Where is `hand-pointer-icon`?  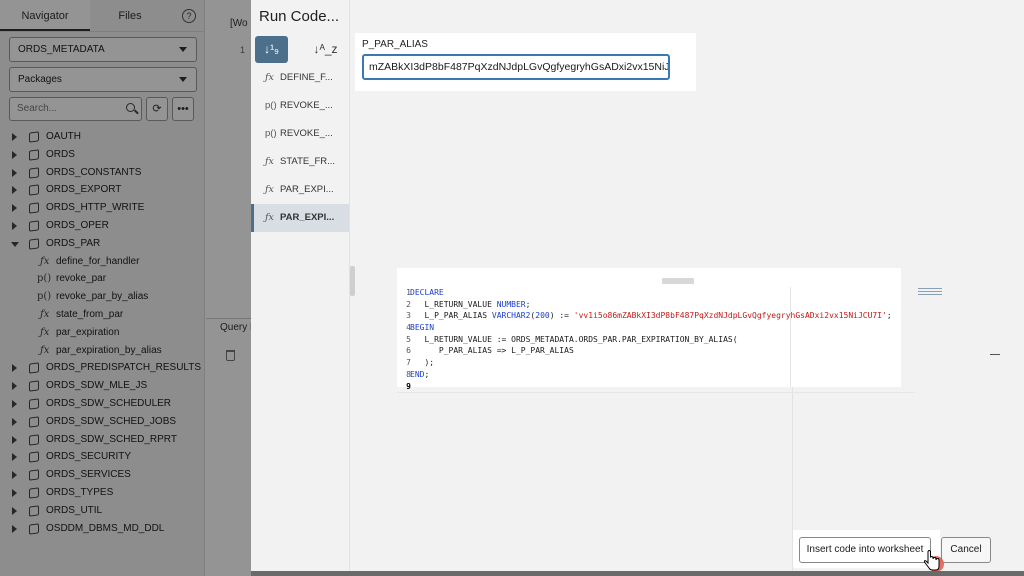
hand-pointer-icon is located at coordinates (933, 560).